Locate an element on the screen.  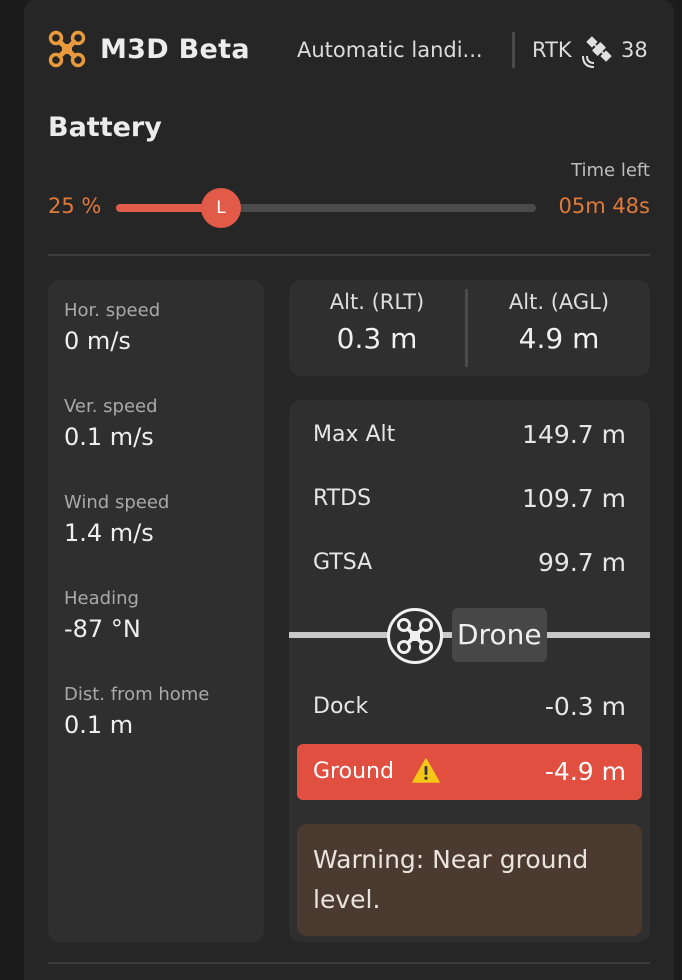
level-ground-alert: Ground -4.9 m is located at coordinates (469, 772).